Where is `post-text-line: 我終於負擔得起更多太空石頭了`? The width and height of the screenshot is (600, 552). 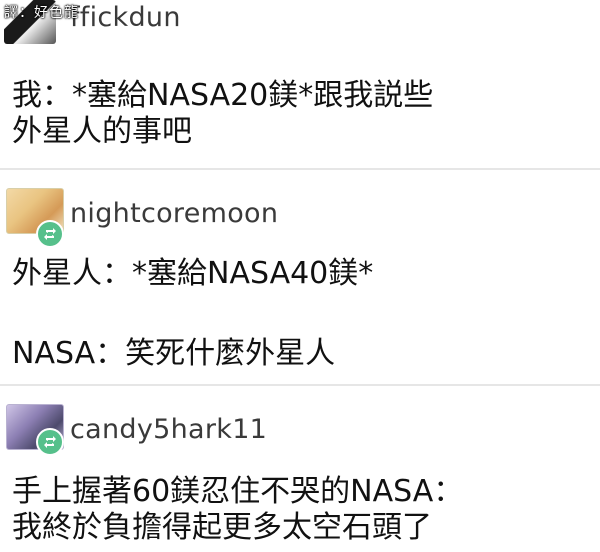
post-text-line: 我終於負擔得起更多太空石頭了 is located at coordinates (222, 527).